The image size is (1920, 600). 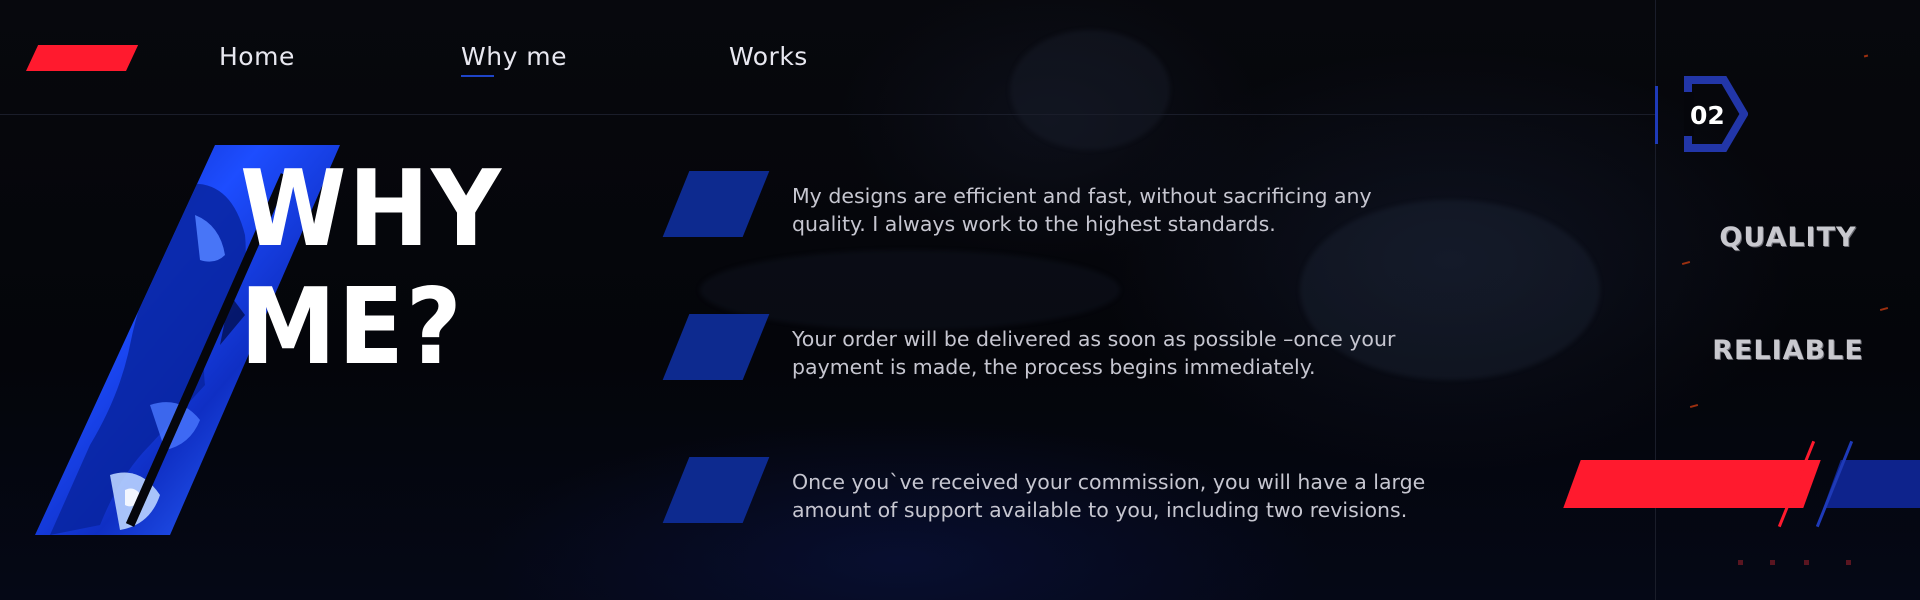 I want to click on blue-accent-strip, so click(x=1871, y=484).